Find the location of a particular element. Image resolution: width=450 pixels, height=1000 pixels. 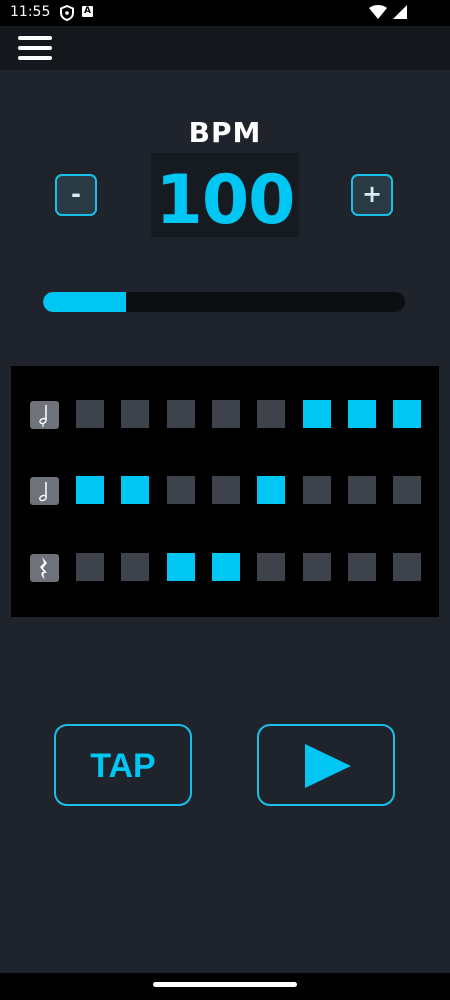

play-button is located at coordinates (326, 765).